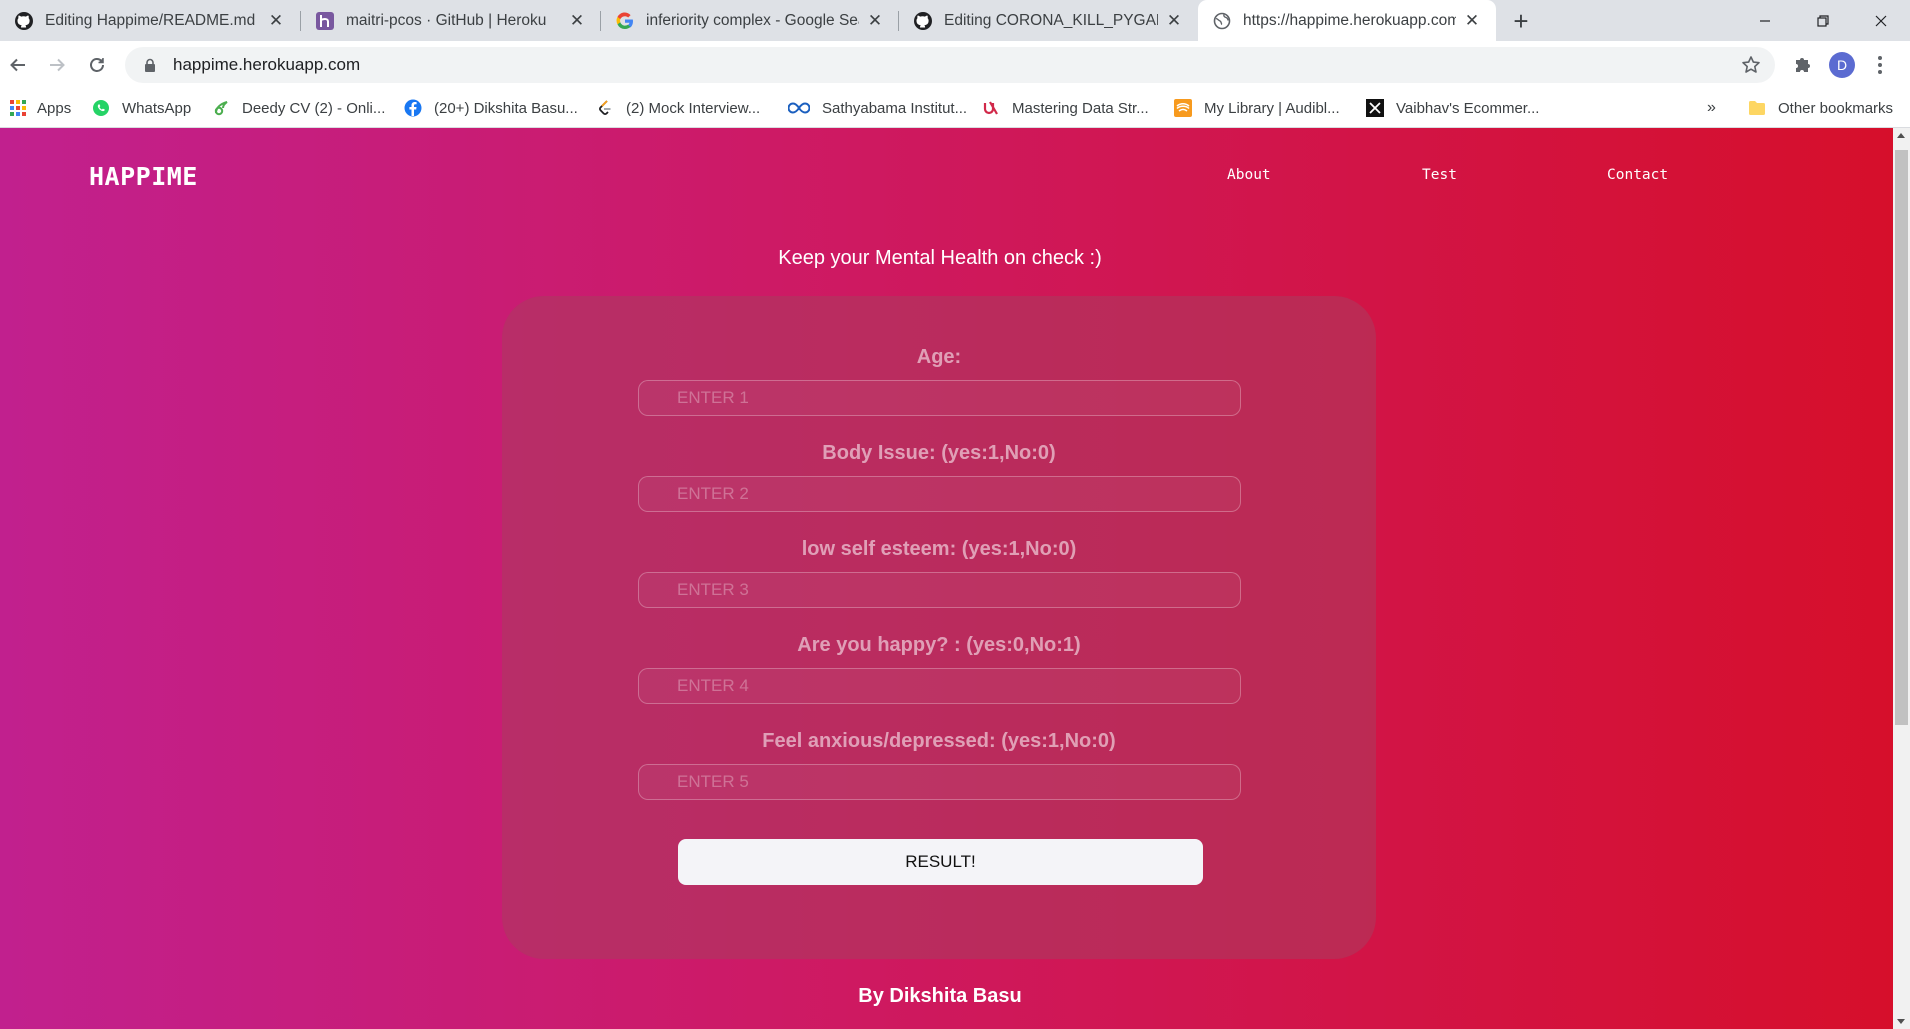  What do you see at coordinates (1803, 64) in the screenshot?
I see `extensions-puzzle-icon` at bounding box center [1803, 64].